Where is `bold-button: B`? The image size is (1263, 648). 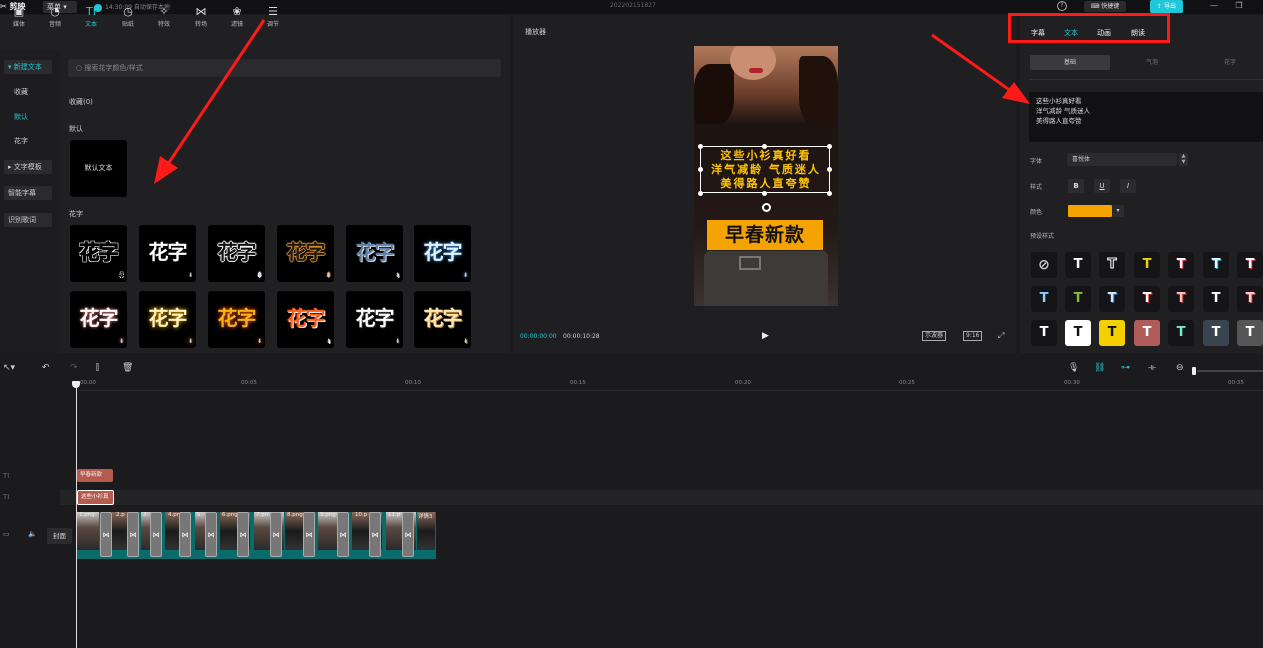 bold-button: B is located at coordinates (1076, 186).